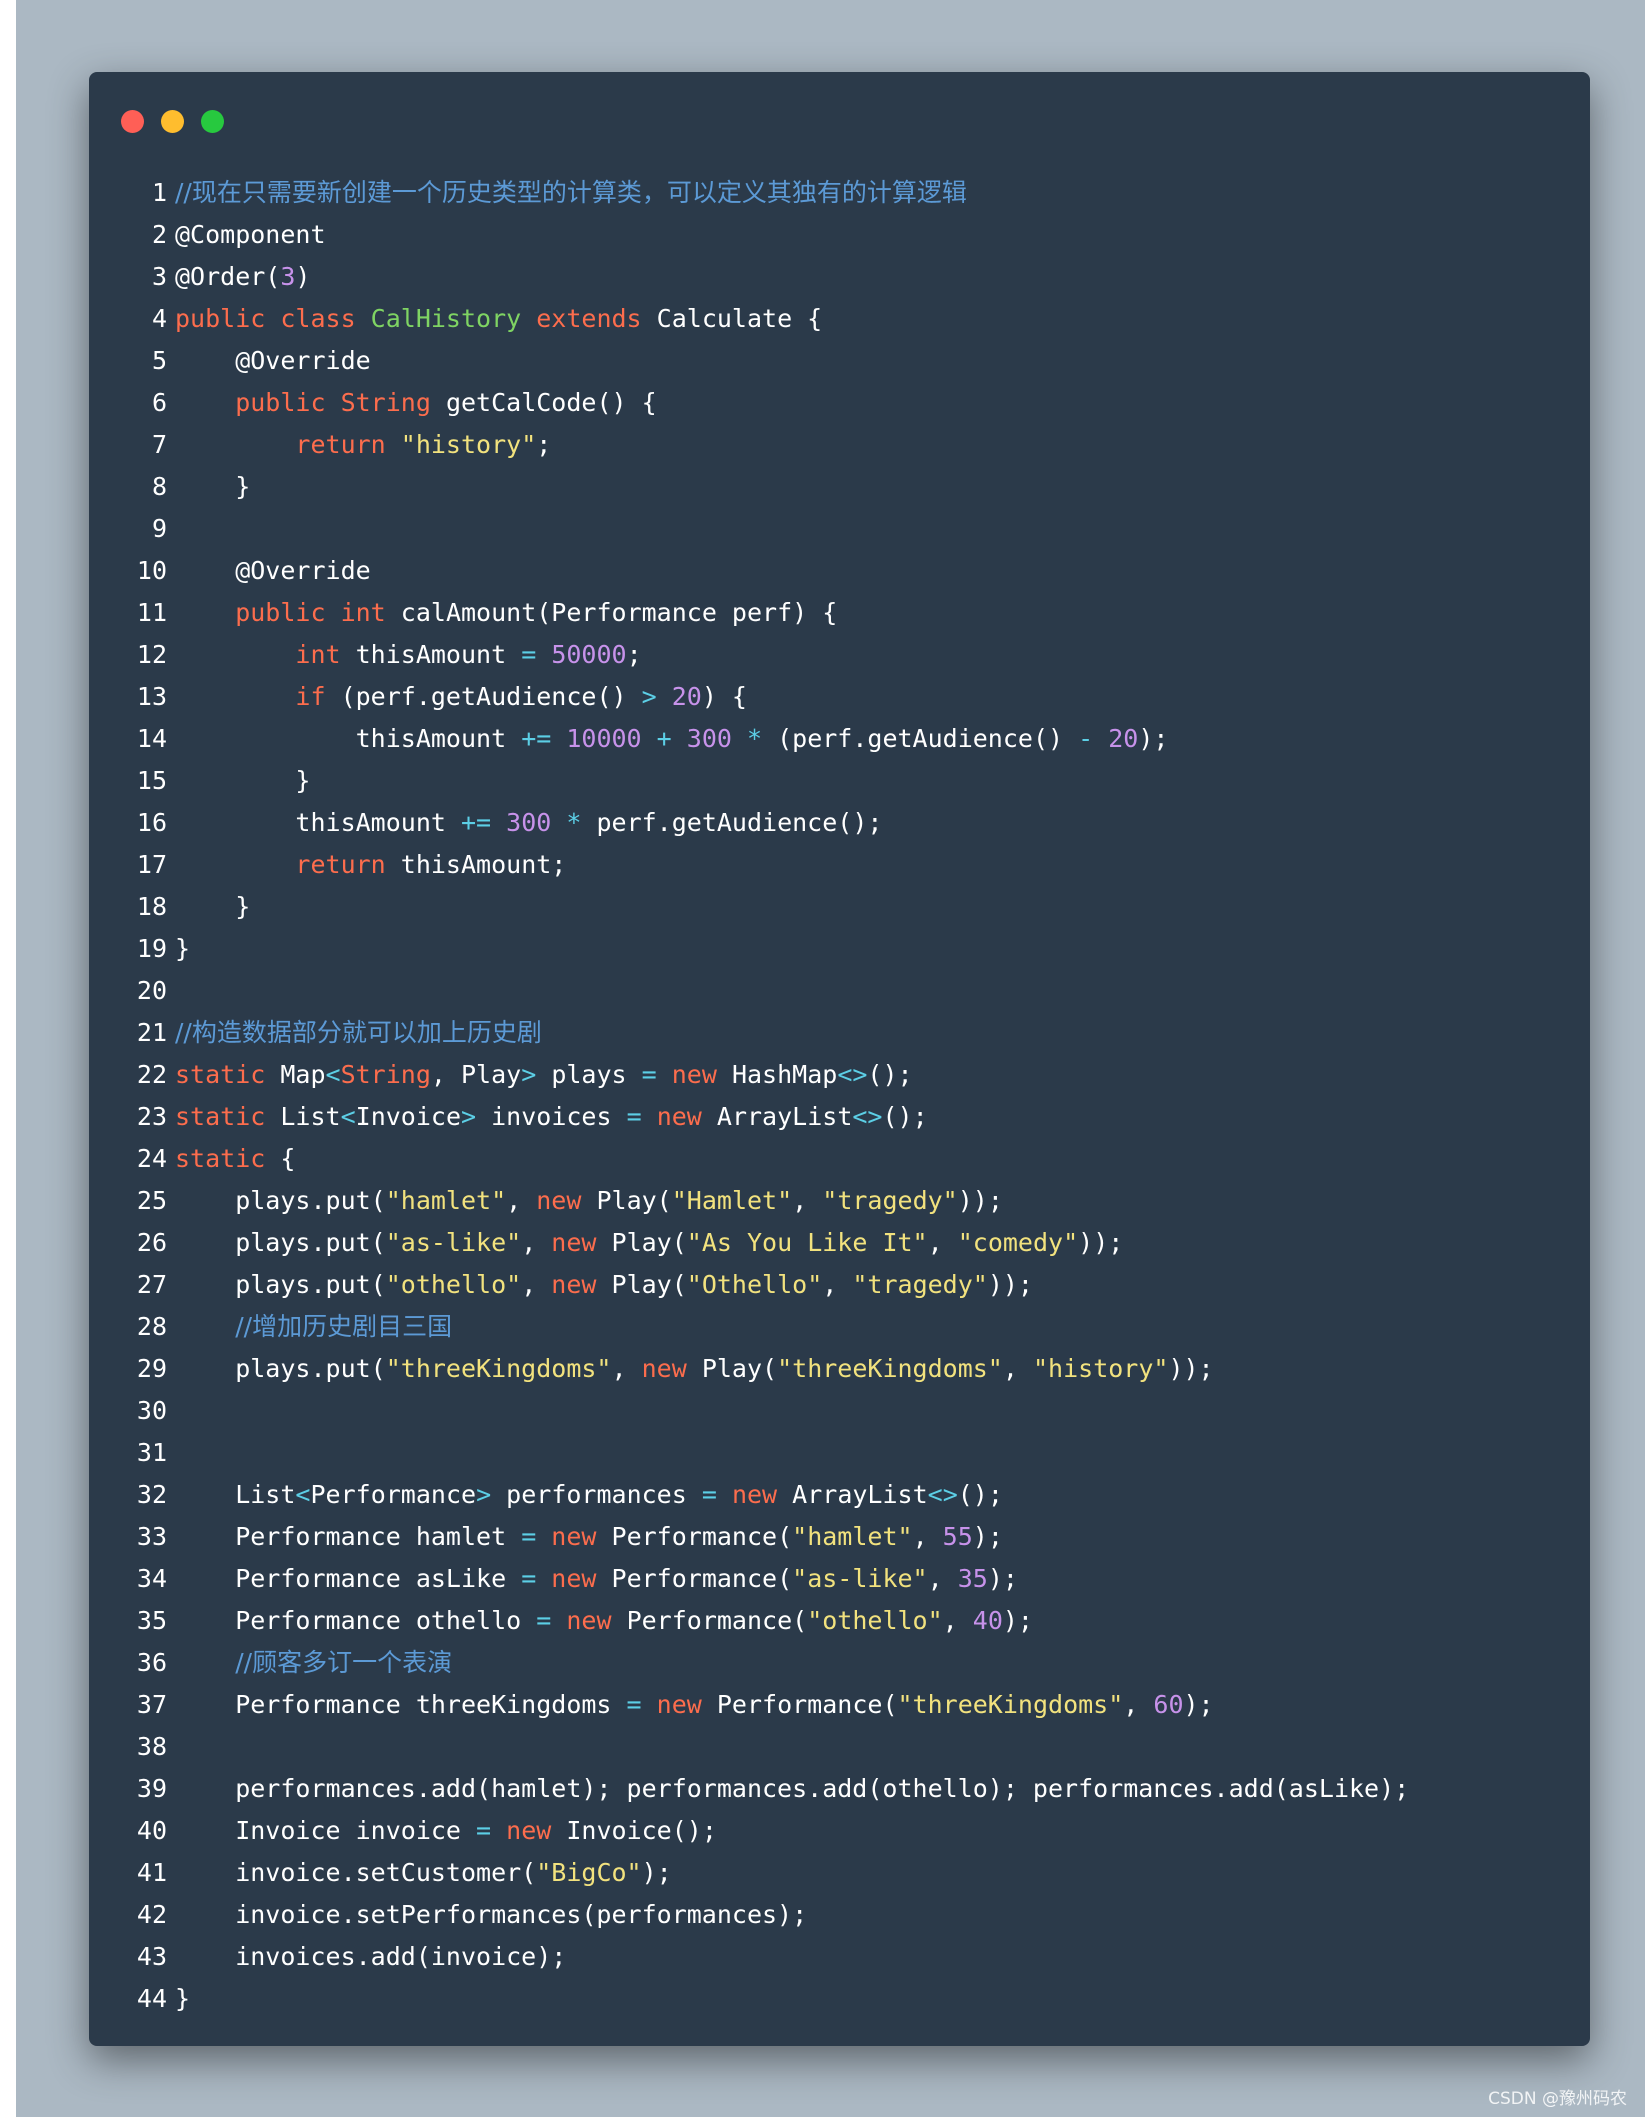 Image resolution: width=1645 pixels, height=2117 pixels. What do you see at coordinates (132, 121) in the screenshot?
I see `close-dot-icon` at bounding box center [132, 121].